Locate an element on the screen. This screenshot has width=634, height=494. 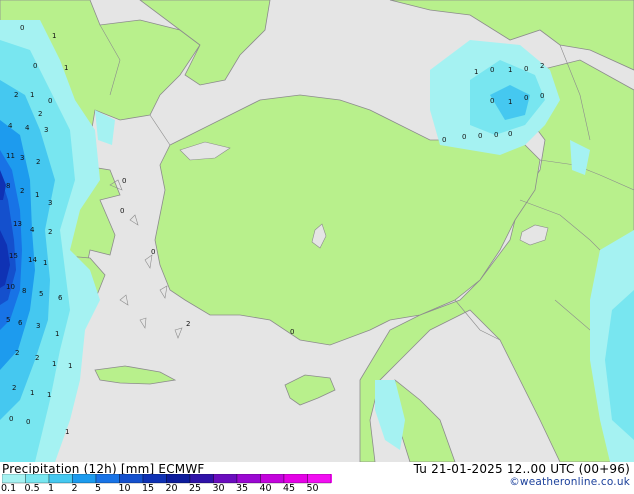
scale-label: 50 is located at coordinates (312, 488).